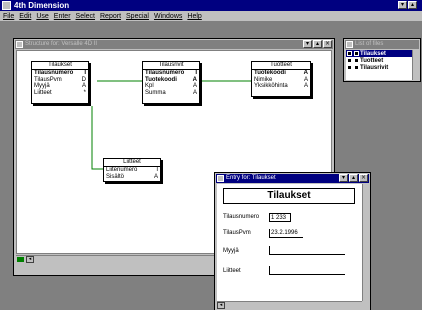  I want to click on list-item: Tilausrivit, so click(379, 67).